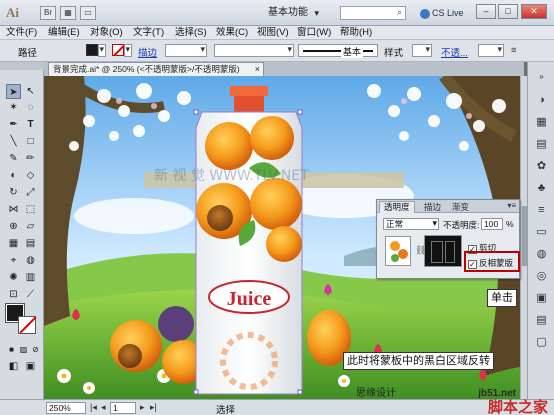 This screenshot has width=554, height=415. I want to click on color-panel-icon: ◑, so click(541, 100).